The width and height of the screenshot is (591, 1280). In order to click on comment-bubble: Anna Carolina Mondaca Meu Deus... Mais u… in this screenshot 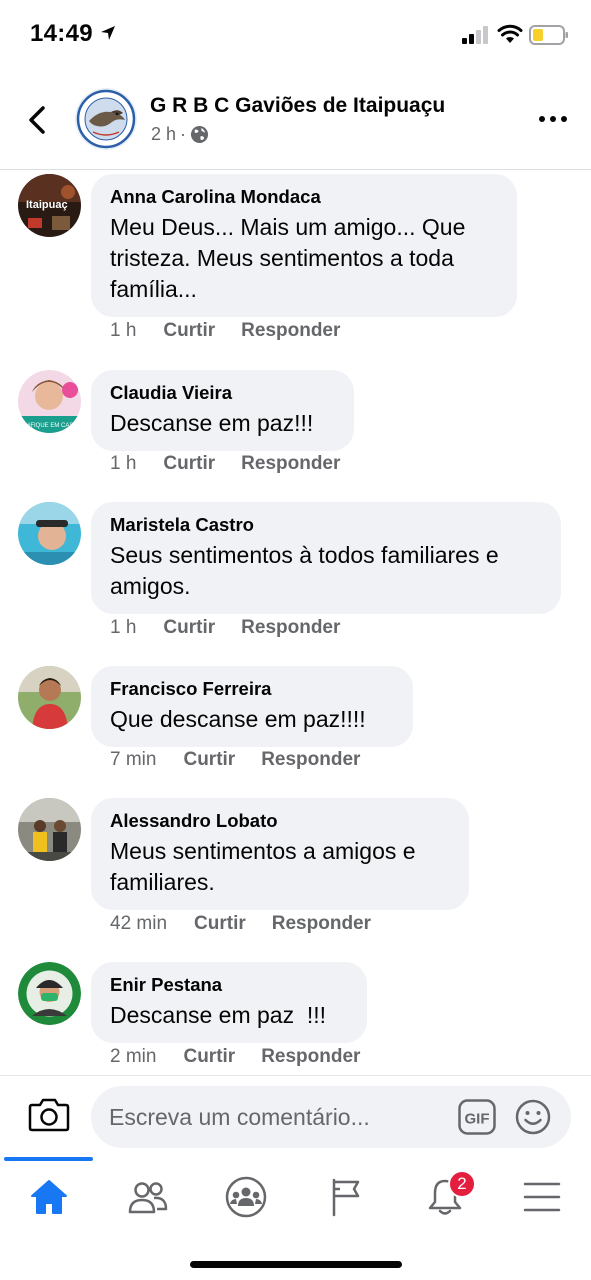, I will do `click(304, 245)`.